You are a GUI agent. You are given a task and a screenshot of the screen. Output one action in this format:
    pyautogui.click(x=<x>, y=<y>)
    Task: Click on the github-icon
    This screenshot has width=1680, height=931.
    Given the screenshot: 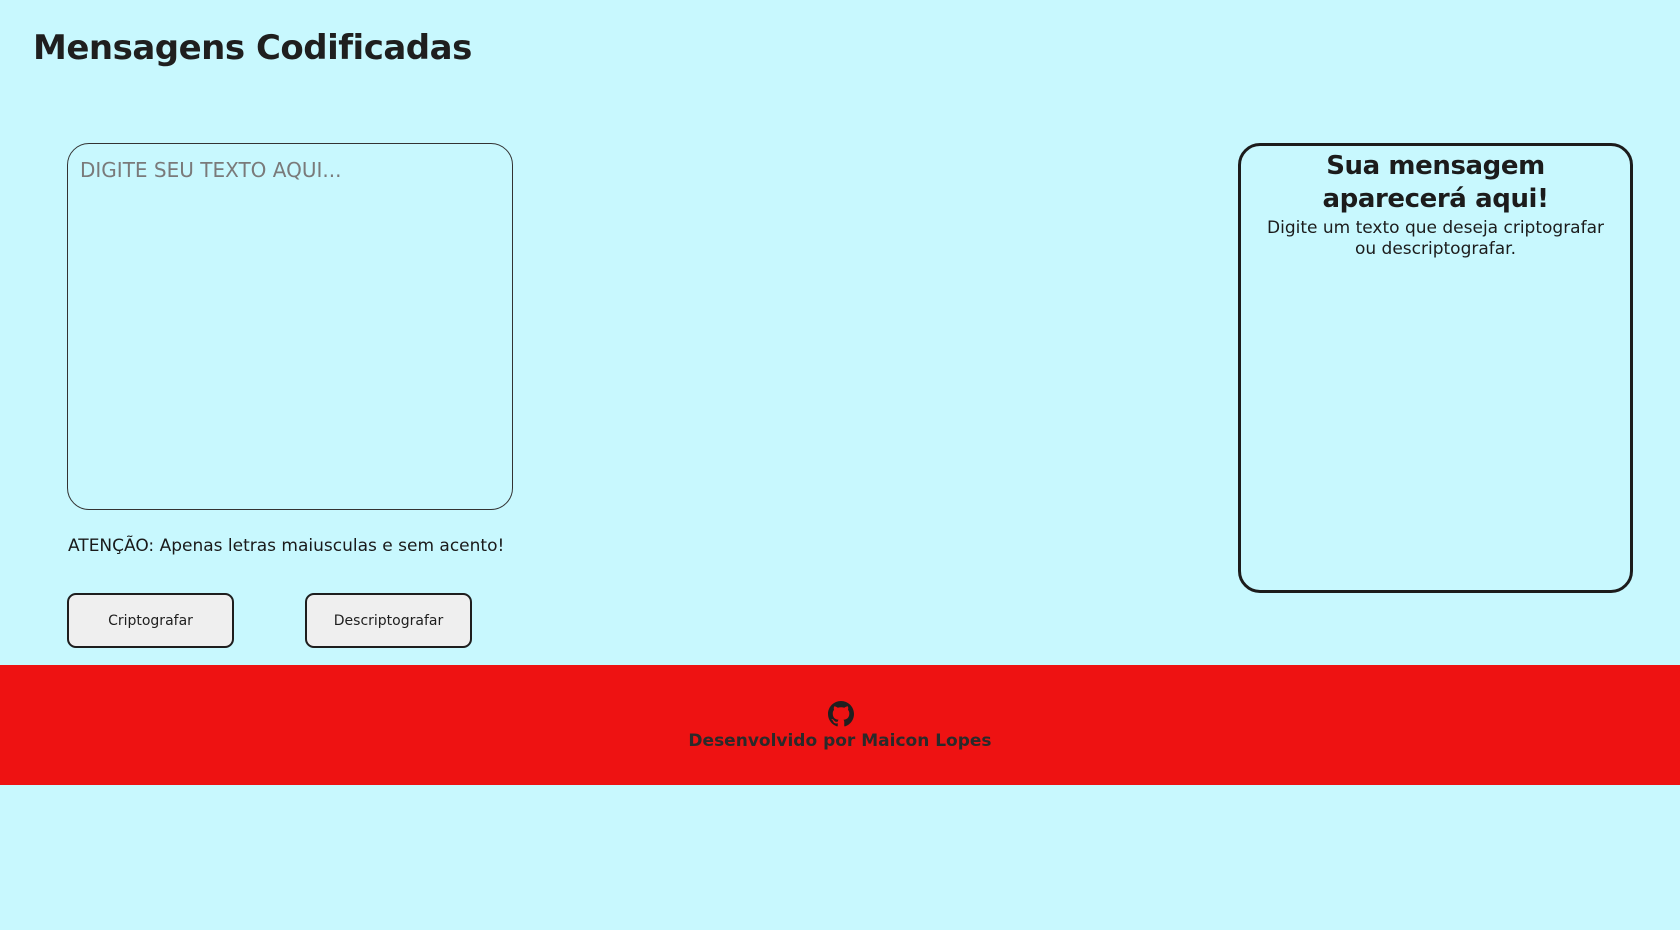 What is the action you would take?
    pyautogui.click(x=841, y=714)
    